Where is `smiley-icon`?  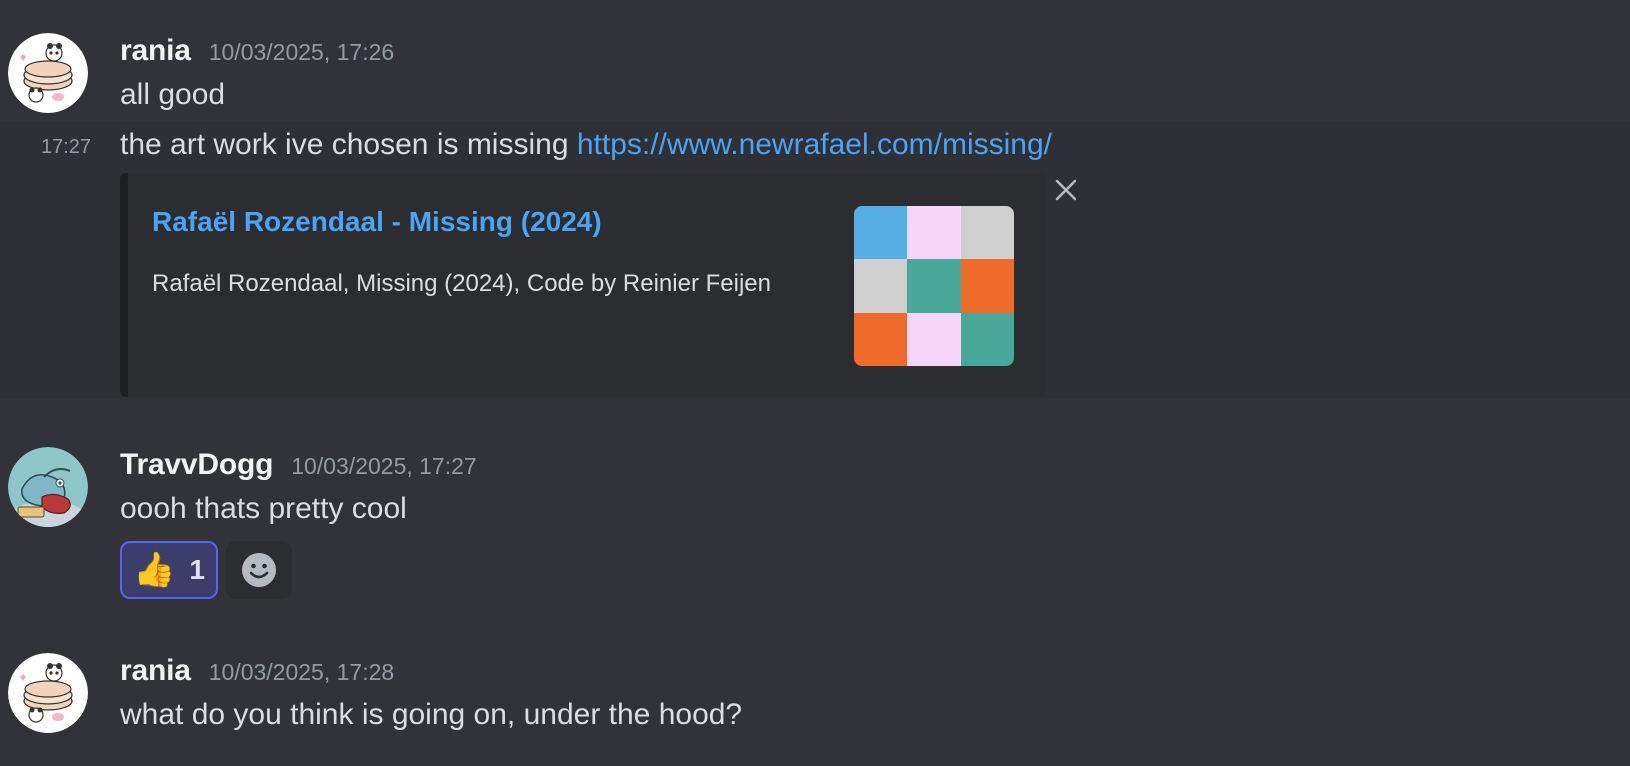 smiley-icon is located at coordinates (259, 570).